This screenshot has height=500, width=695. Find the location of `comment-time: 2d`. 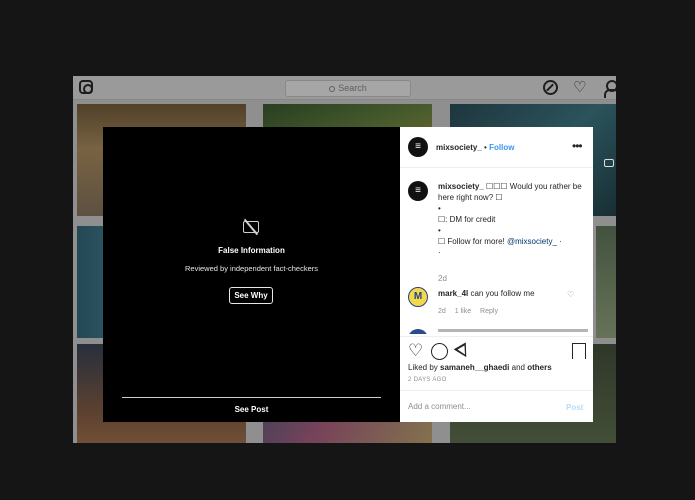

comment-time: 2d is located at coordinates (442, 311).